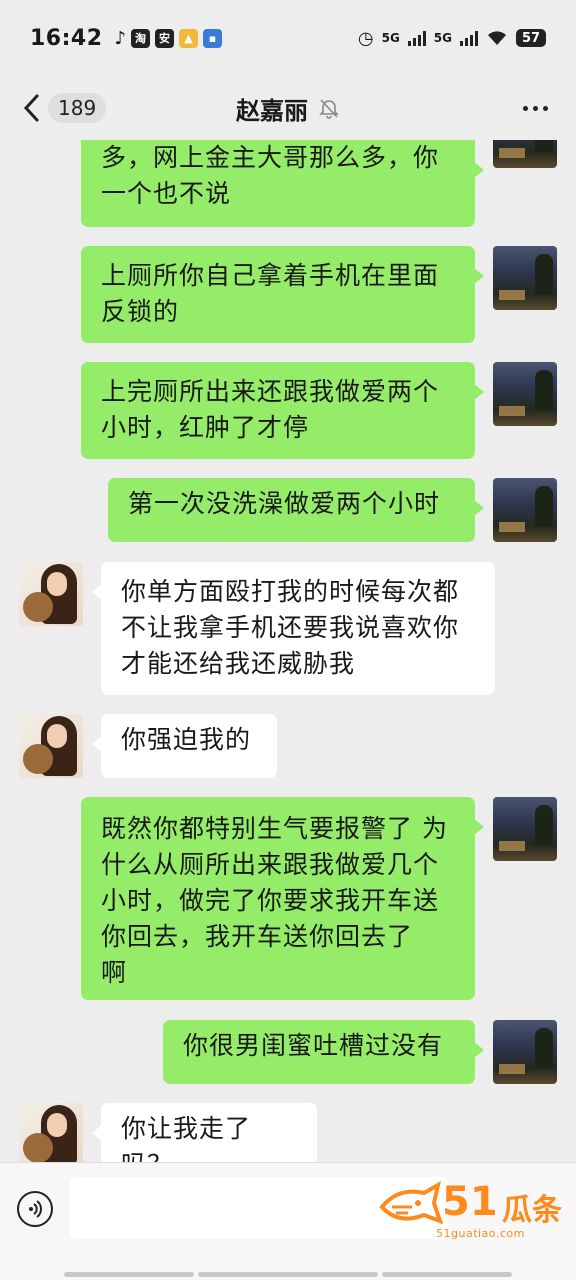  Describe the element at coordinates (416, 38) in the screenshot. I see `signal-icon` at that location.